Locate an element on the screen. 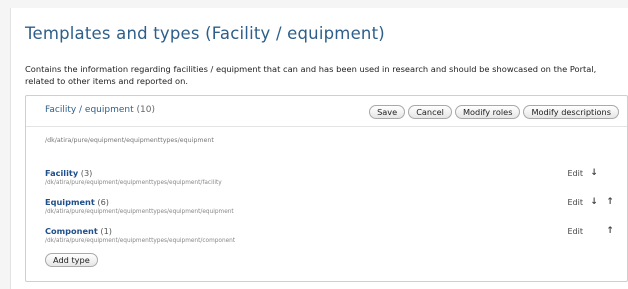  type-title: Facility (3) is located at coordinates (68, 173).